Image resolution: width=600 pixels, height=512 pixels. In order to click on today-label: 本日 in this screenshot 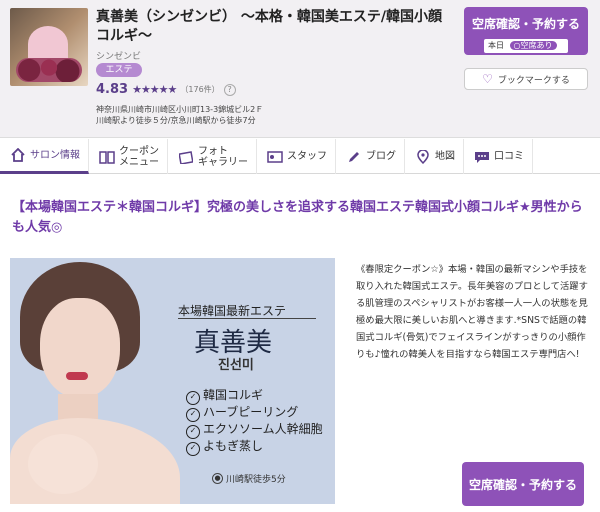, I will do `click(496, 45)`.